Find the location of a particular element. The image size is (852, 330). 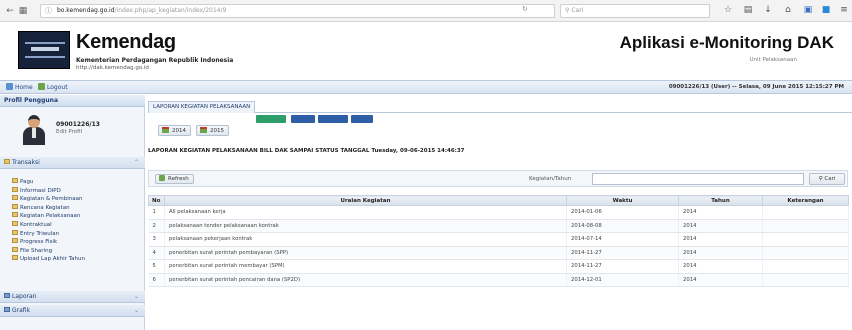

column-header-keterangan: Keterangan is located at coordinates (805, 200).